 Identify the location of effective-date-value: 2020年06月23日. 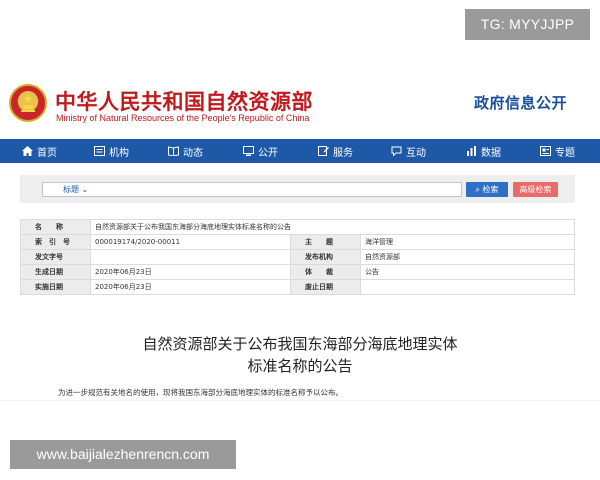
(190, 287).